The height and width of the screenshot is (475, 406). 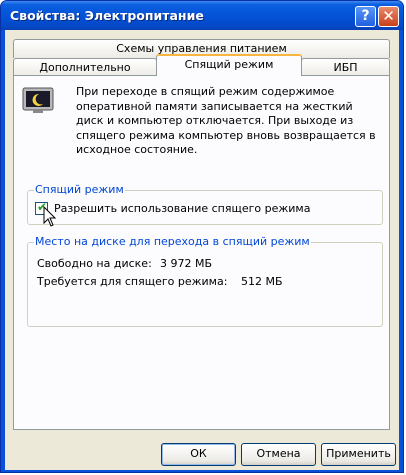 I want to click on ok-button: ОК, so click(x=198, y=454).